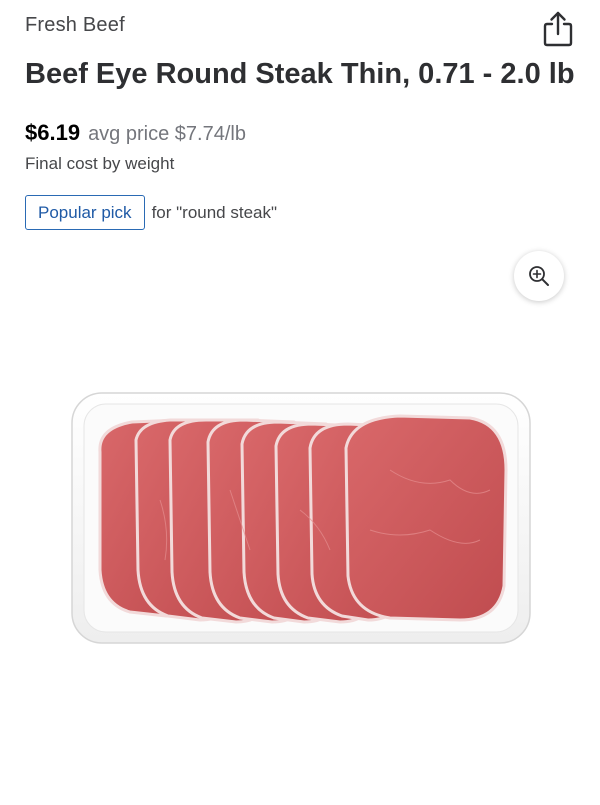 The height and width of the screenshot is (805, 600). I want to click on share-icon, so click(558, 29).